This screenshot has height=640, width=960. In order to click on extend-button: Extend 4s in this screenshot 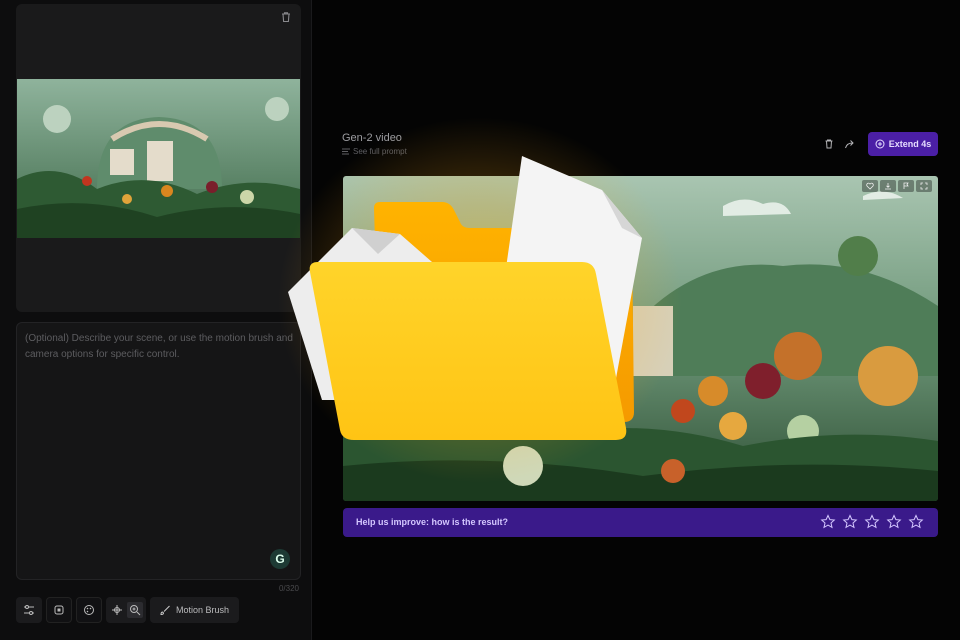, I will do `click(903, 144)`.